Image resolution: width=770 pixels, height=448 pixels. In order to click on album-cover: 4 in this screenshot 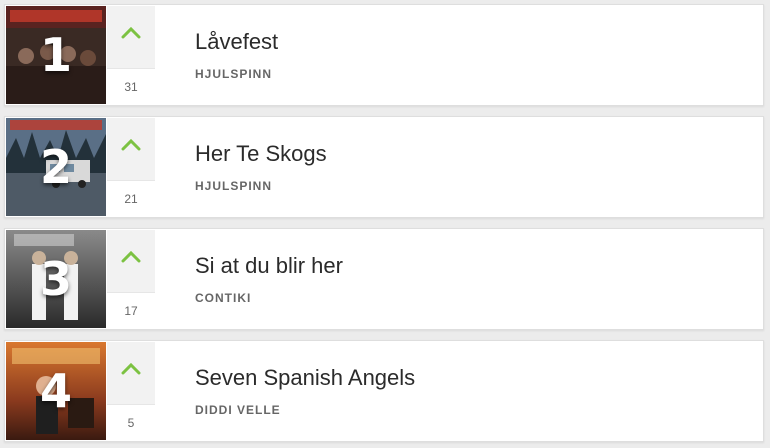, I will do `click(56, 391)`.